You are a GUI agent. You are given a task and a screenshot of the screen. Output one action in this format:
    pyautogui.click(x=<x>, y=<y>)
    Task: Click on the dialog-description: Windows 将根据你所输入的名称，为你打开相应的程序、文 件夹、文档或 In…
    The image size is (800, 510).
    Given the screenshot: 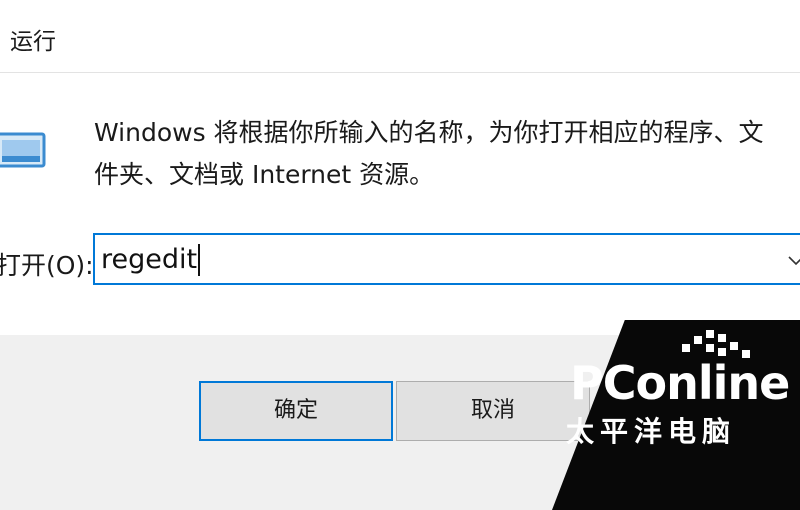 What is the action you would take?
    pyautogui.click(x=447, y=154)
    